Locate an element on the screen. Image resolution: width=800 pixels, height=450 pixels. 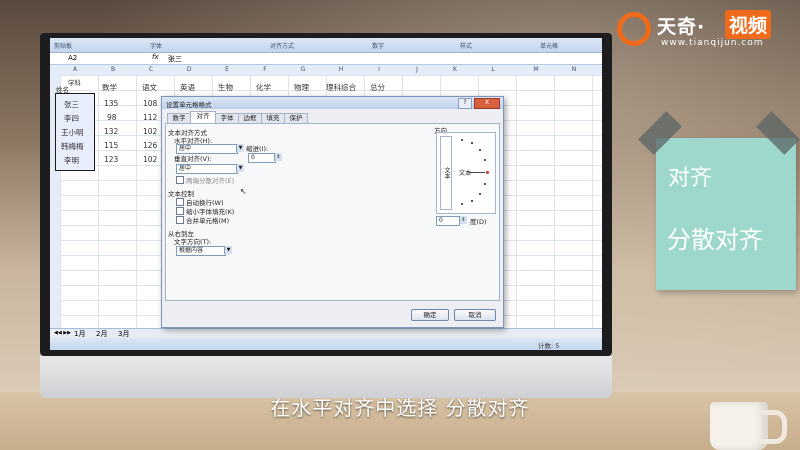
name-cell: 张三 is located at coordinates (71, 104).